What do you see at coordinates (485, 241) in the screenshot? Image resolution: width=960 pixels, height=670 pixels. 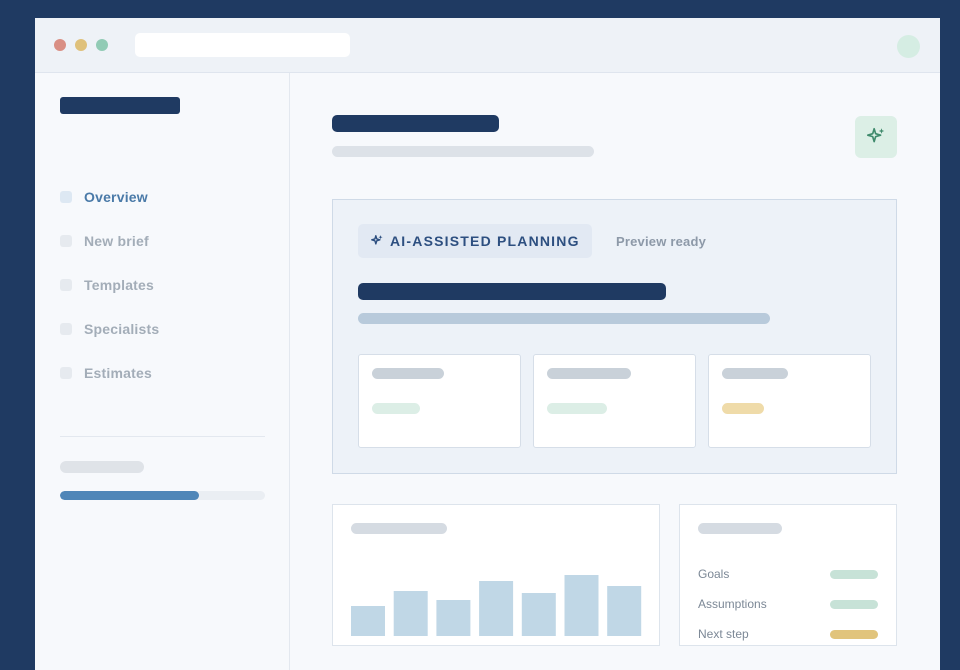 I see `ai-badge-label: AI-ASSISTED PLANNING` at bounding box center [485, 241].